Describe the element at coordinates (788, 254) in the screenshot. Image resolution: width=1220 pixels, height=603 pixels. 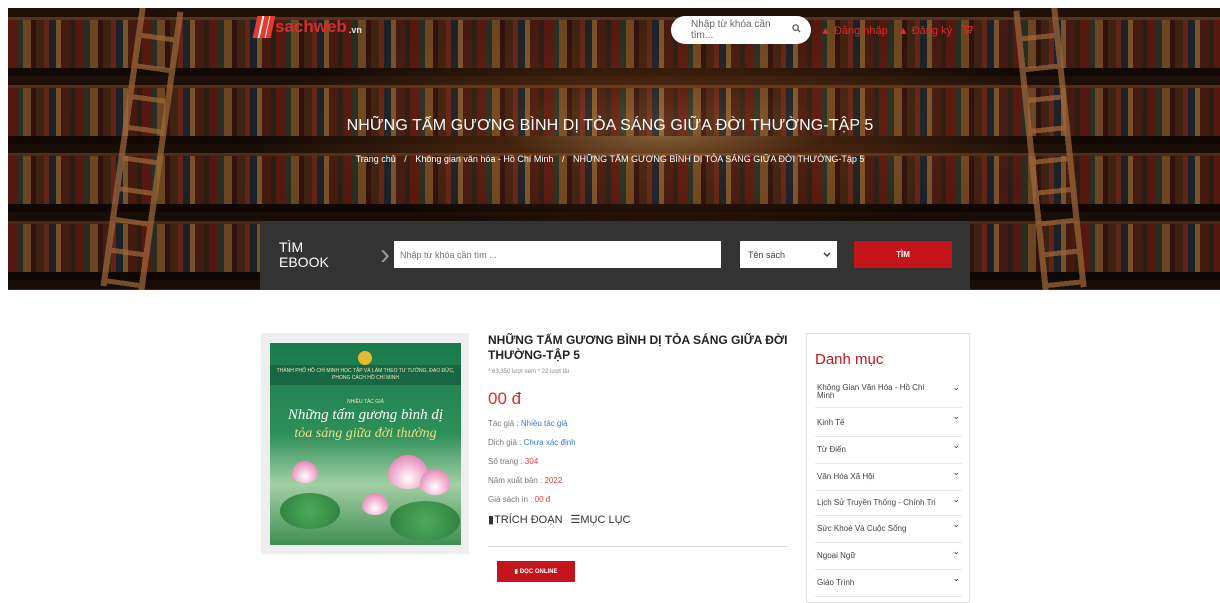
I see `search-type-select: Tên sách` at that location.